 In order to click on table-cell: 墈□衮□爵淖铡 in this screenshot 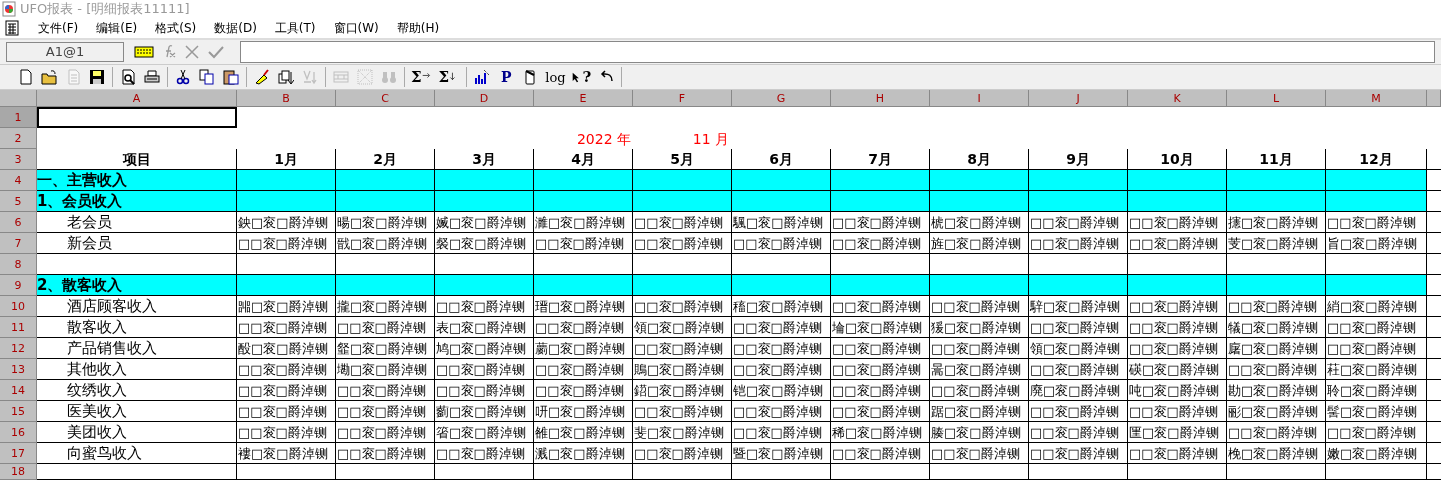, I will do `click(385, 369)`.